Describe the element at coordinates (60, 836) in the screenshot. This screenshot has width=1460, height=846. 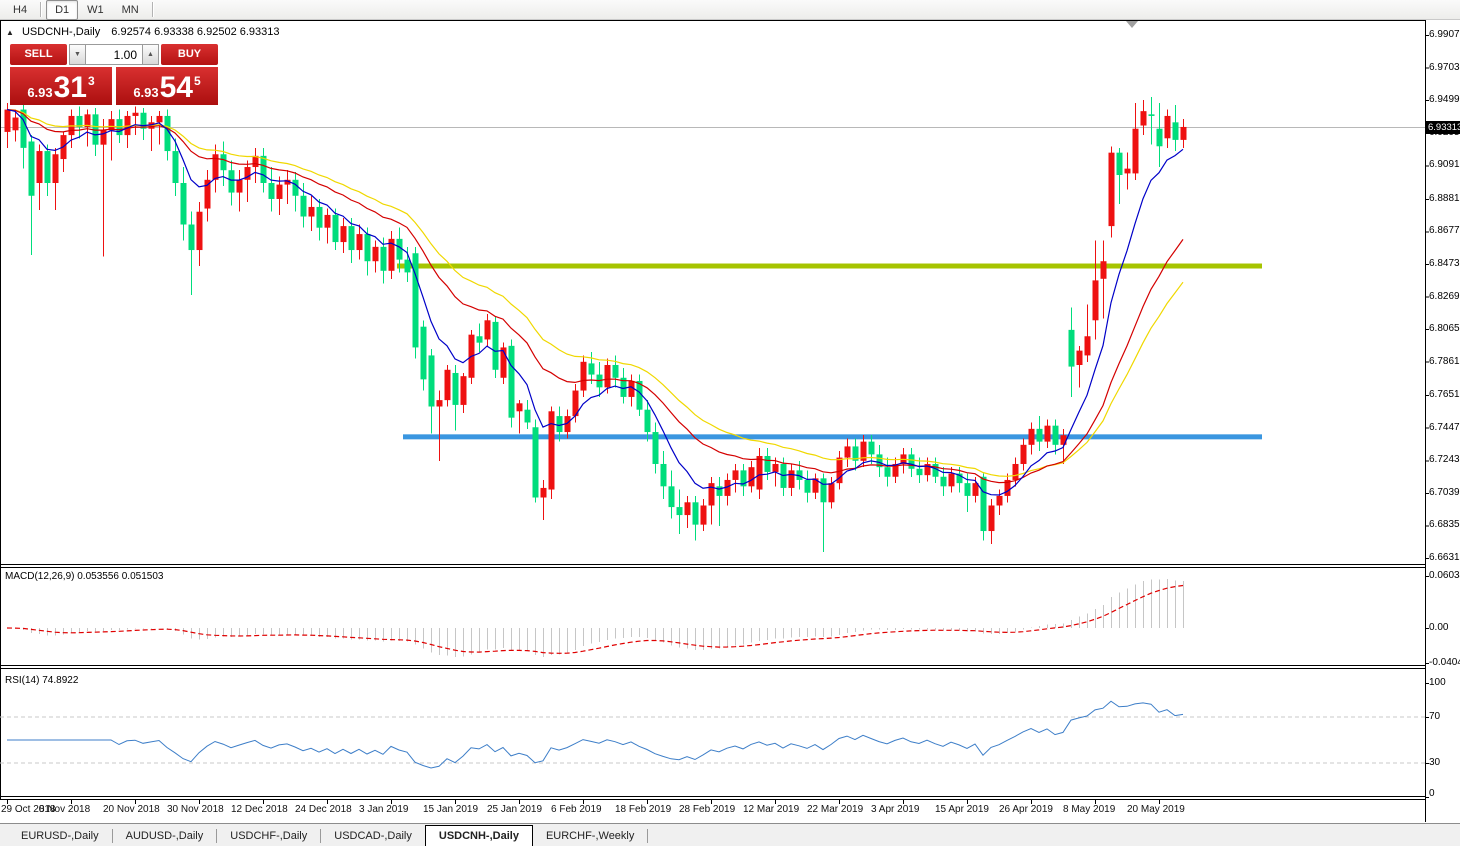
I see `chart-tab-eurusd: EURUSD-,Daily` at that location.